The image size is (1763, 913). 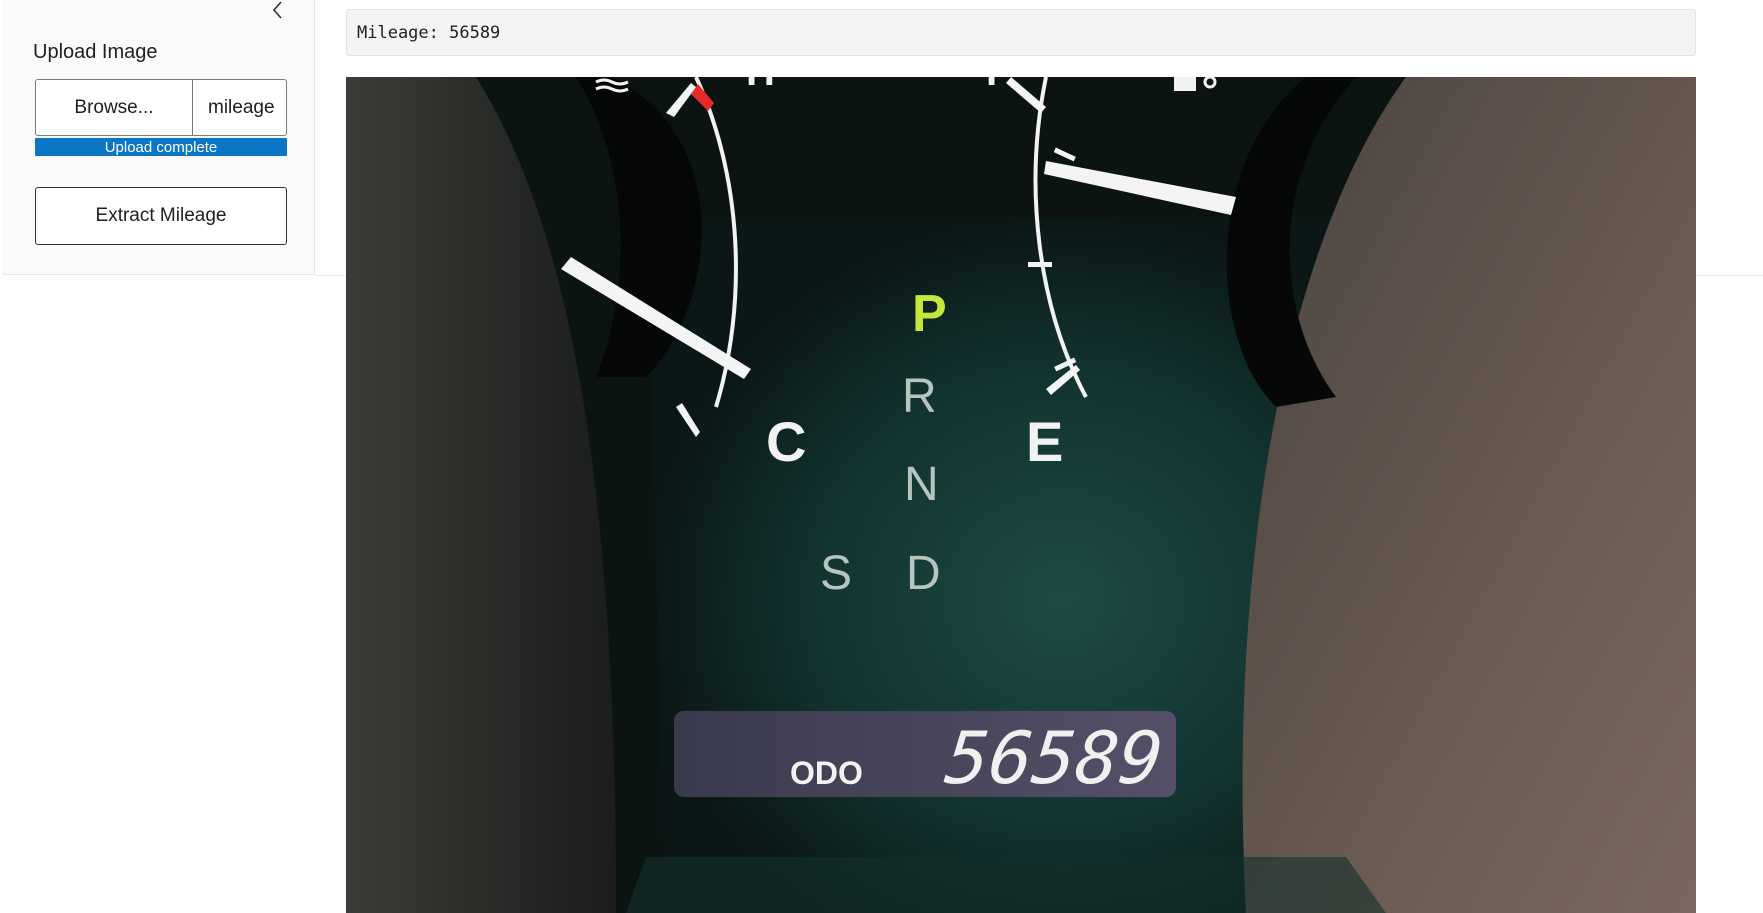 What do you see at coordinates (760, 85) in the screenshot?
I see `temp-h-label: H` at bounding box center [760, 85].